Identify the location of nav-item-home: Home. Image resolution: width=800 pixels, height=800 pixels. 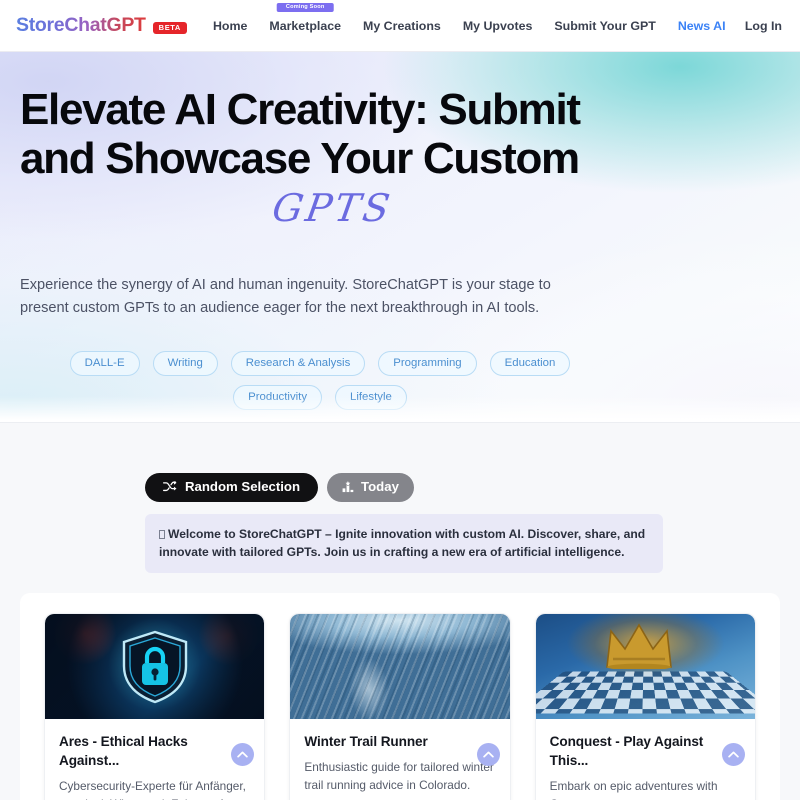
(230, 26).